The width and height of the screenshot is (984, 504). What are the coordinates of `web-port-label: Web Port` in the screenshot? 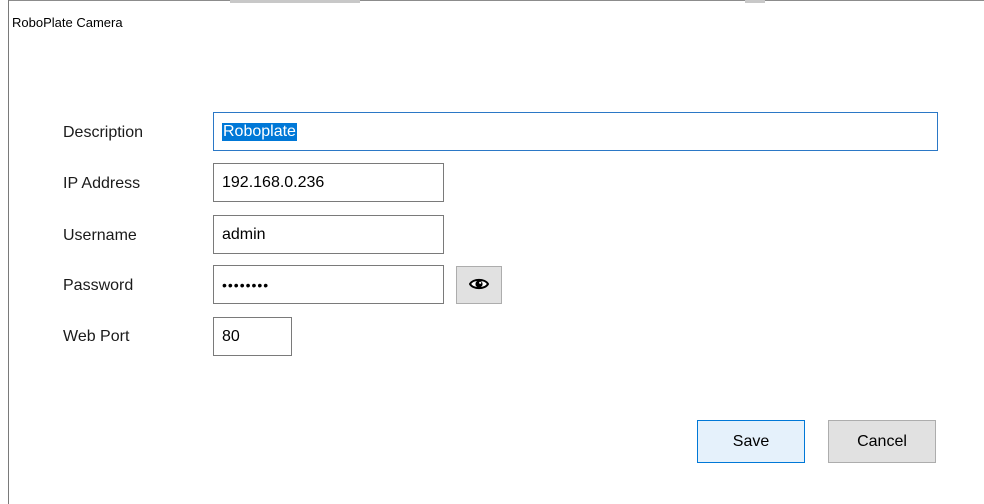 It's located at (96, 336).